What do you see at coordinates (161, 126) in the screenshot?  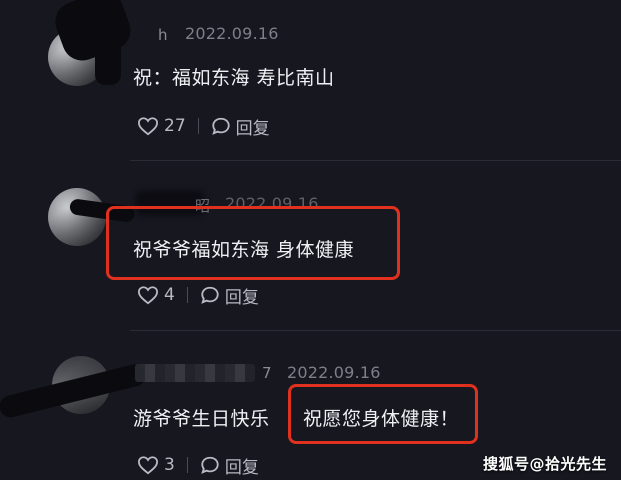 I see `like-button: 27` at bounding box center [161, 126].